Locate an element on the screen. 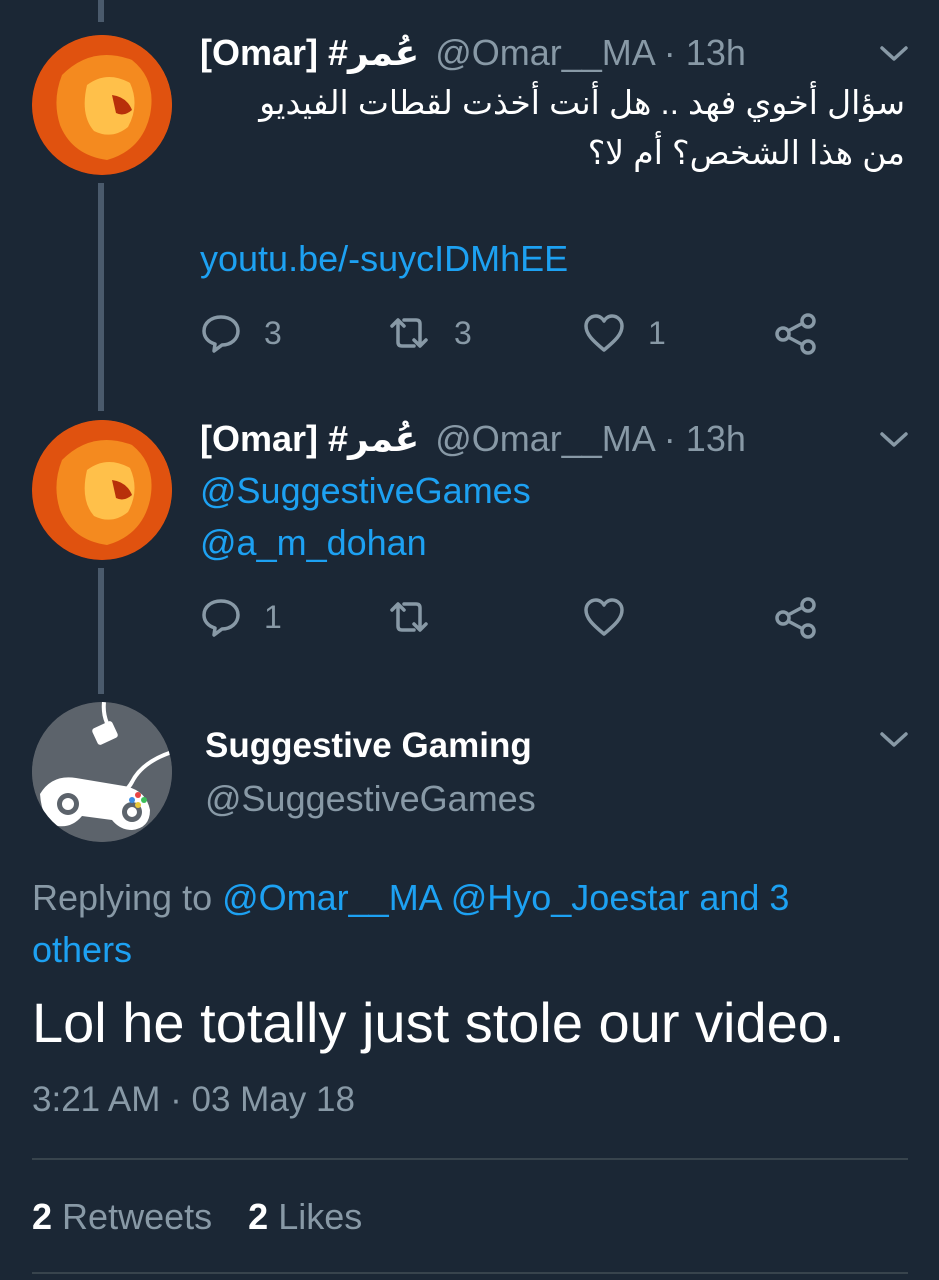 Image resolution: width=939 pixels, height=1280 pixels. timestamp: 3:21 AM · 03 May 18 is located at coordinates (193, 1100).